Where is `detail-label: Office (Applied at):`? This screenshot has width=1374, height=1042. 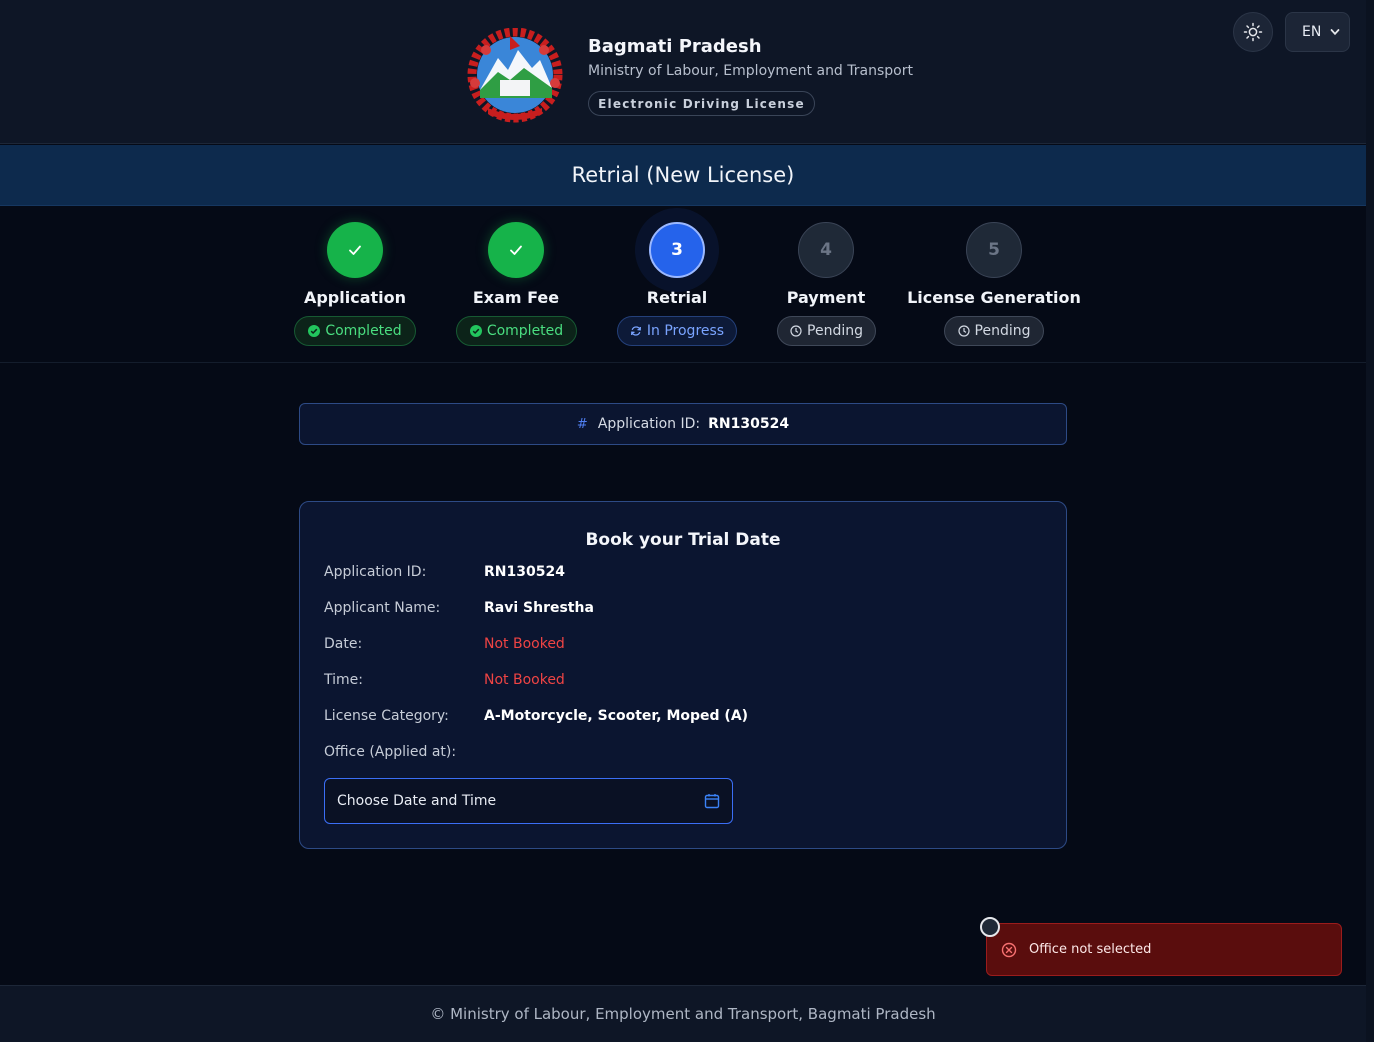 detail-label: Office (Applied at): is located at coordinates (390, 752).